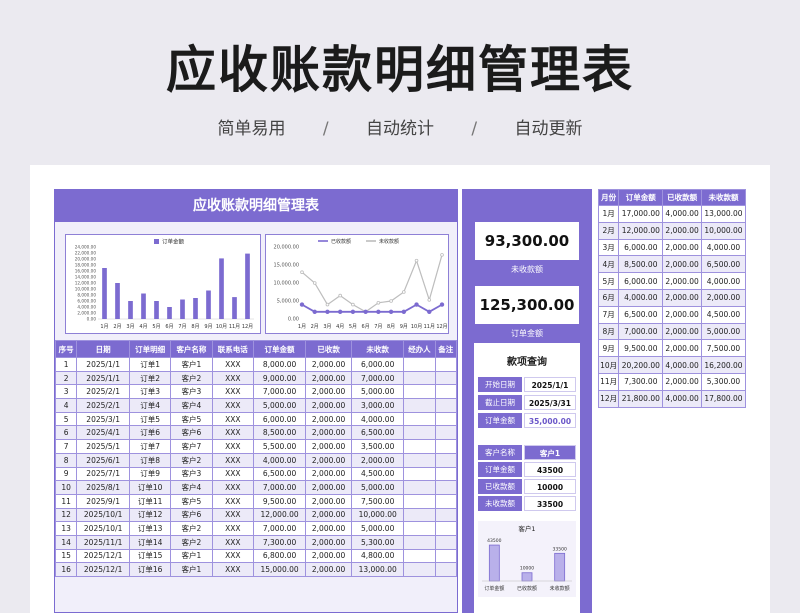 The width and height of the screenshot is (800, 613). What do you see at coordinates (608, 365) in the screenshot?
I see `table-cell: 10月` at bounding box center [608, 365].